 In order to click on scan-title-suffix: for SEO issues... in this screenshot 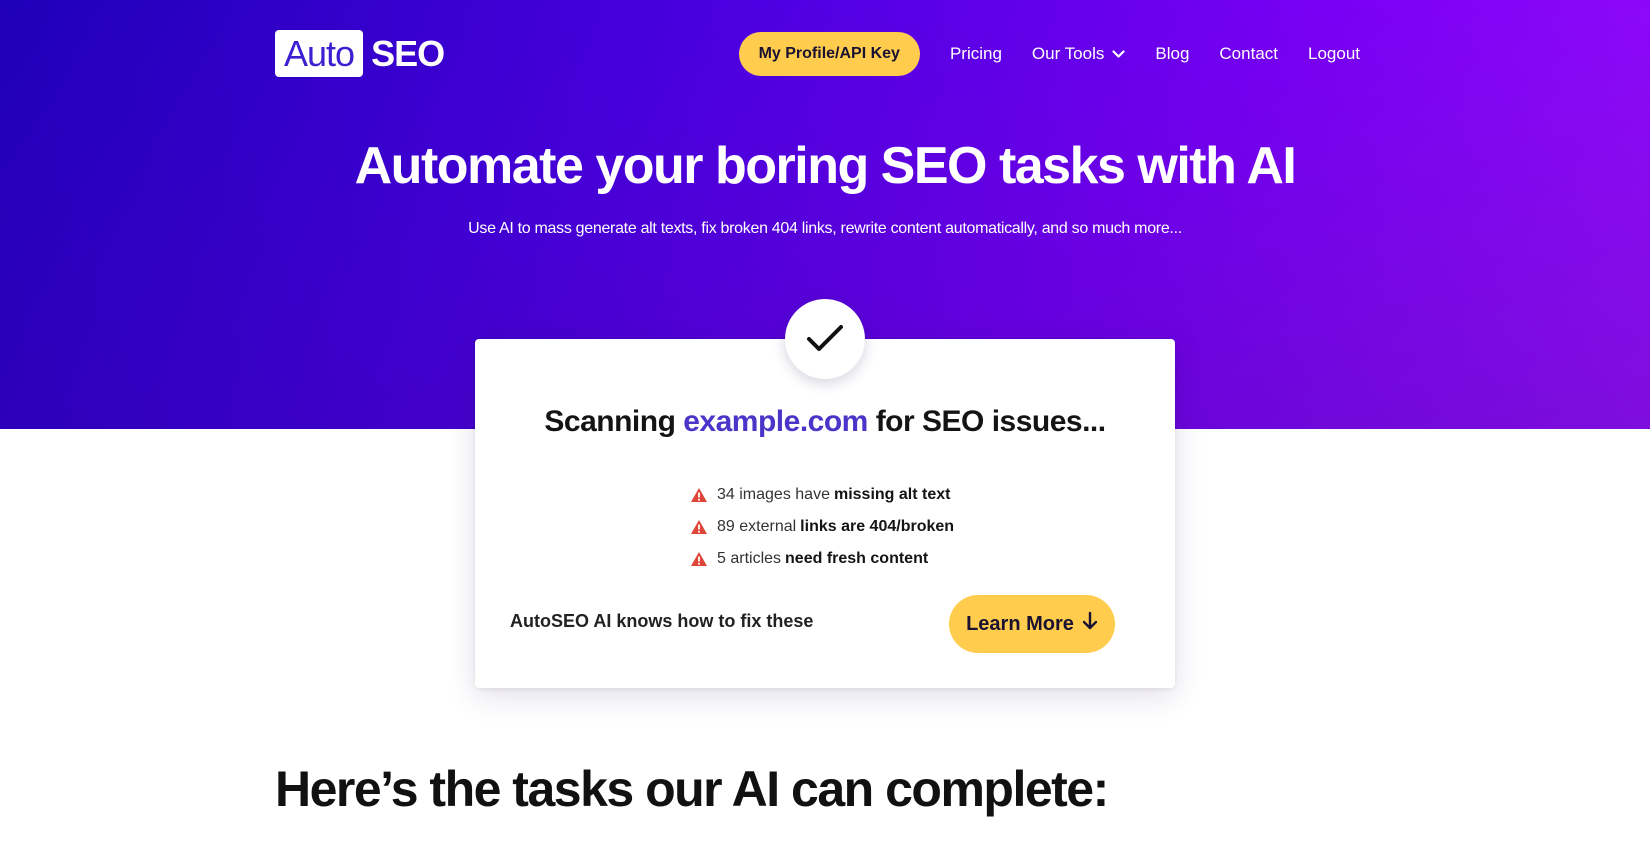, I will do `click(990, 421)`.